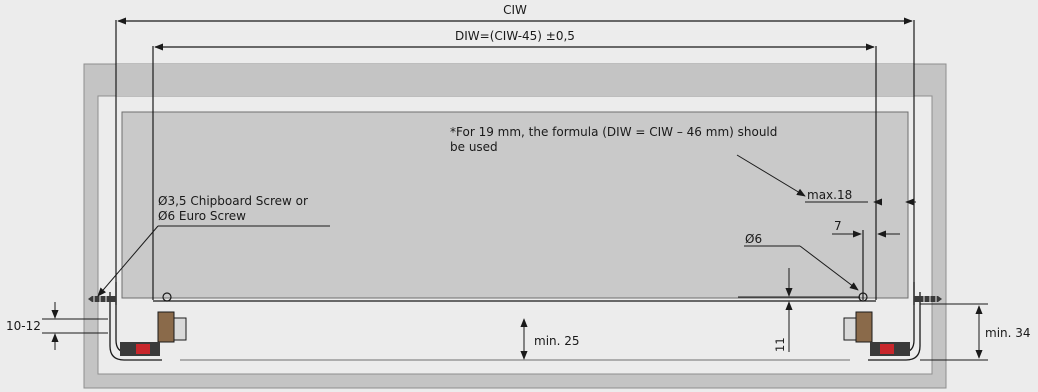  I want to click on screw-label-line1: Ø3,5 Chipboard Screw or, so click(233, 201).